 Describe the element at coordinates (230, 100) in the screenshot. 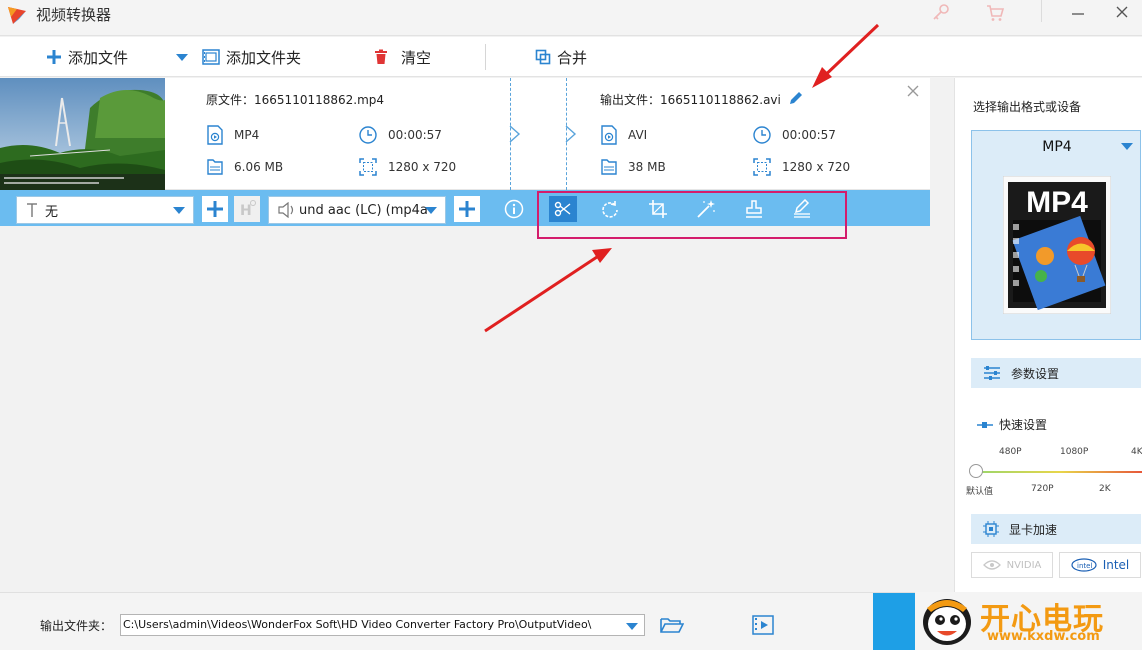

I see `source-file-label: 原文件：` at that location.